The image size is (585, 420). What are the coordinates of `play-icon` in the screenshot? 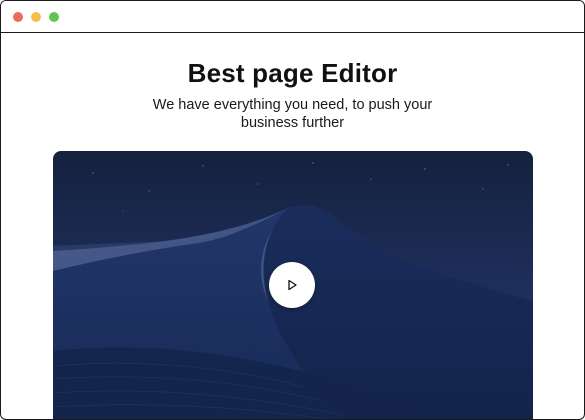 It's located at (292, 285).